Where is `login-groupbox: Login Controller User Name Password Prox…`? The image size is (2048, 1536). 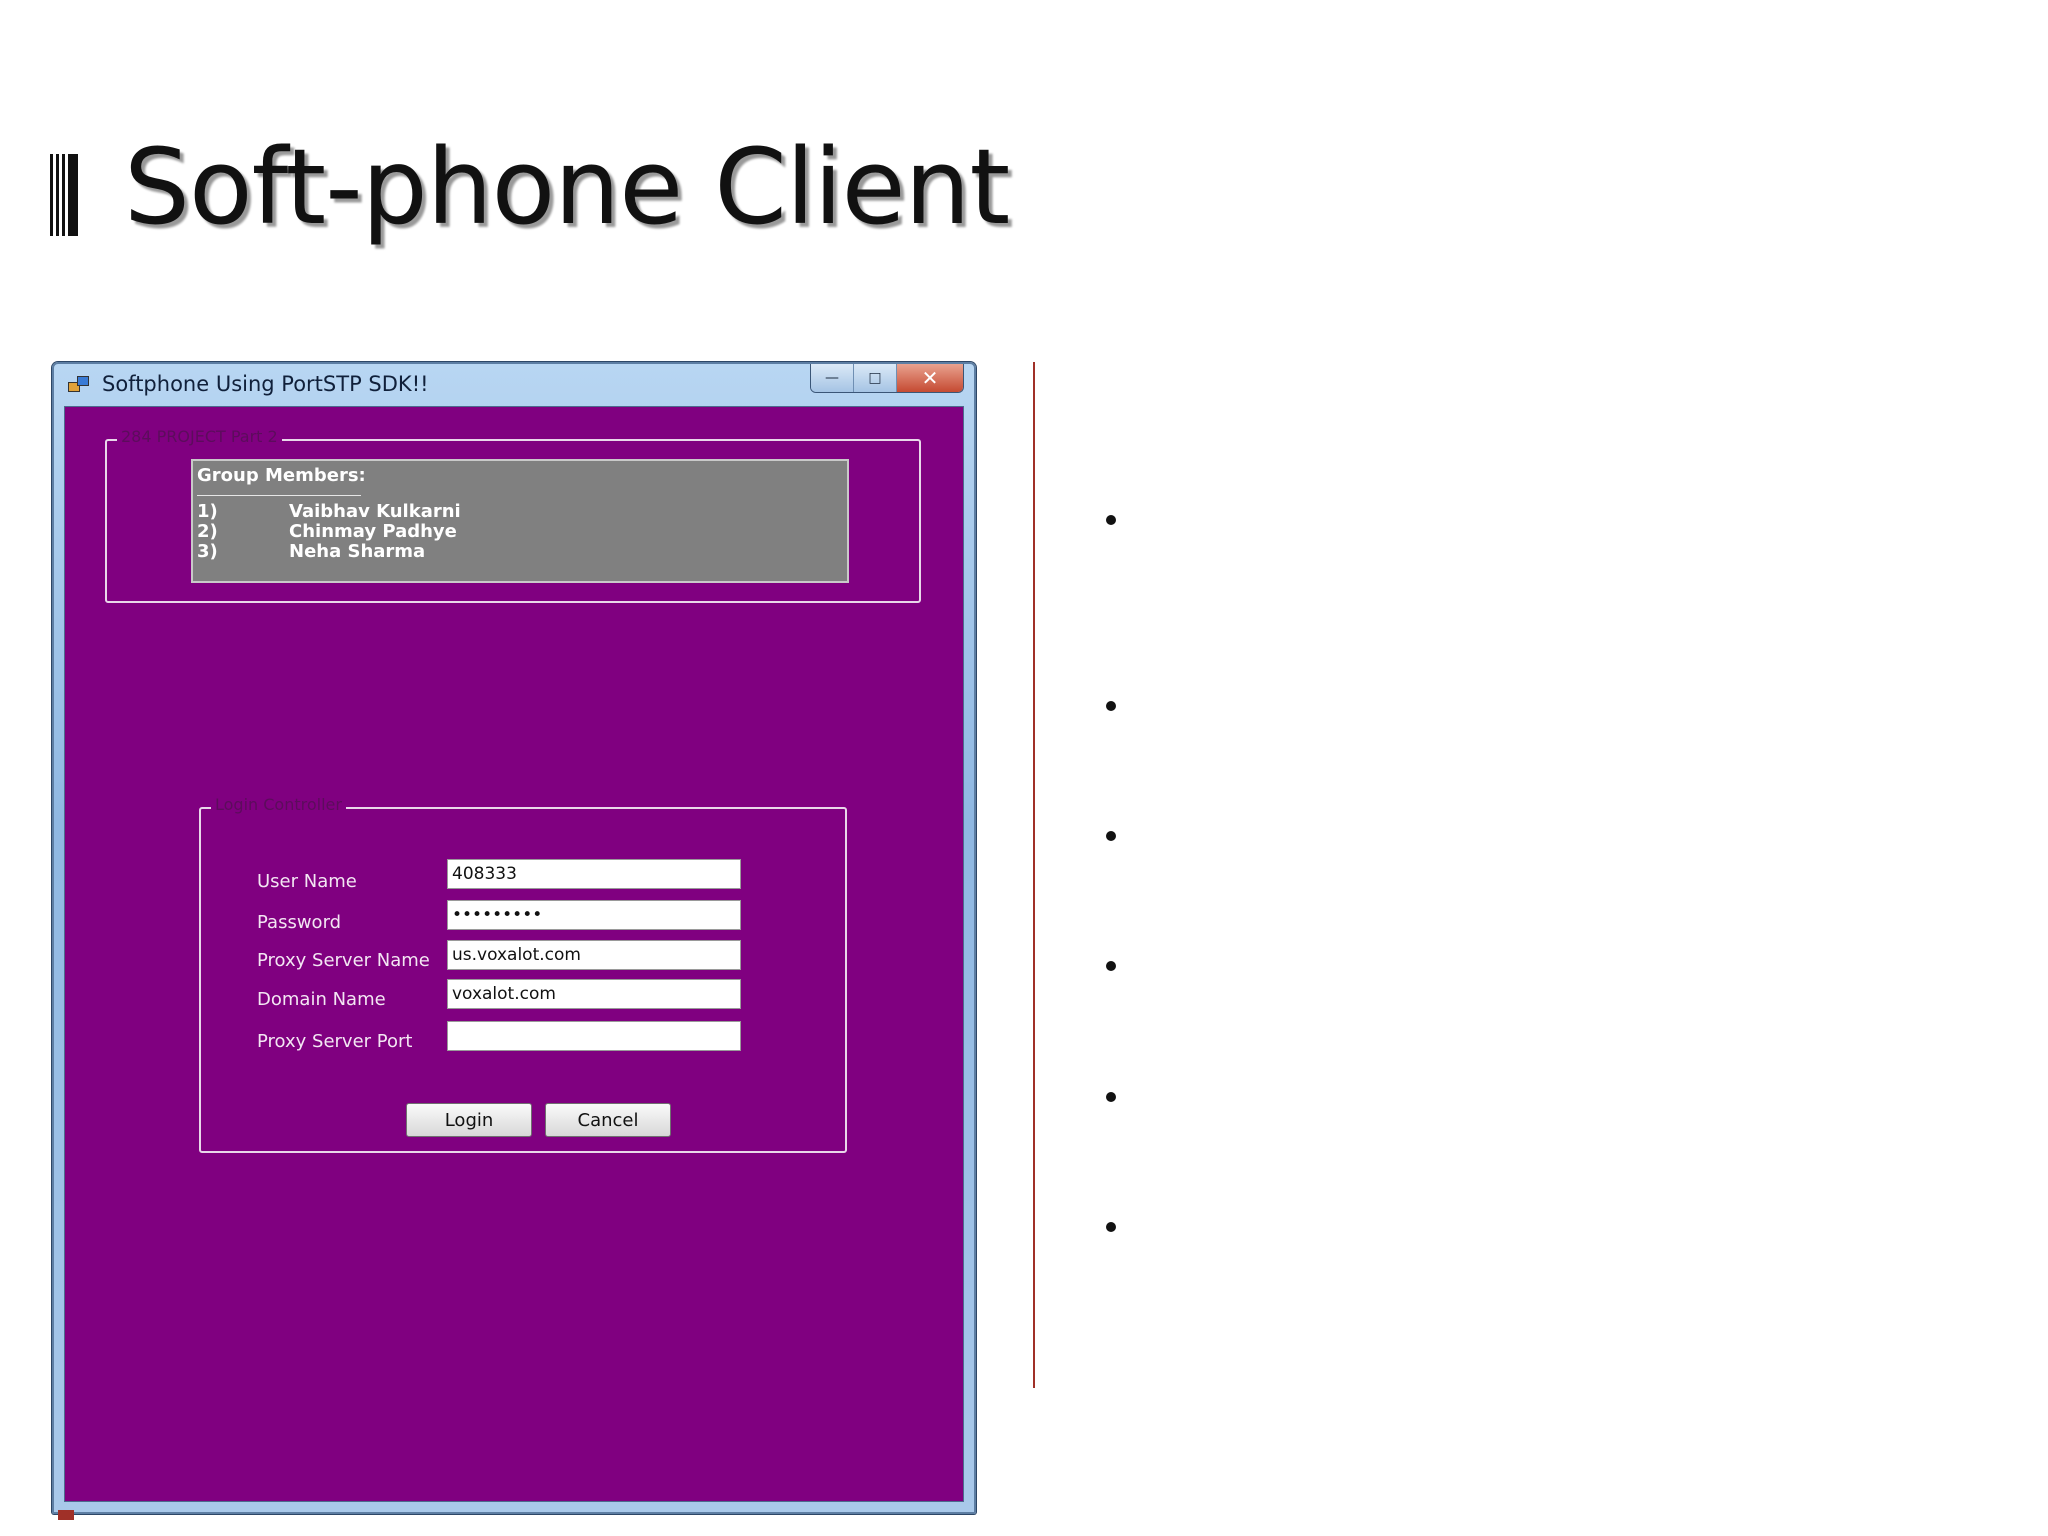 login-groupbox: Login Controller User Name Password Prox… is located at coordinates (523, 974).